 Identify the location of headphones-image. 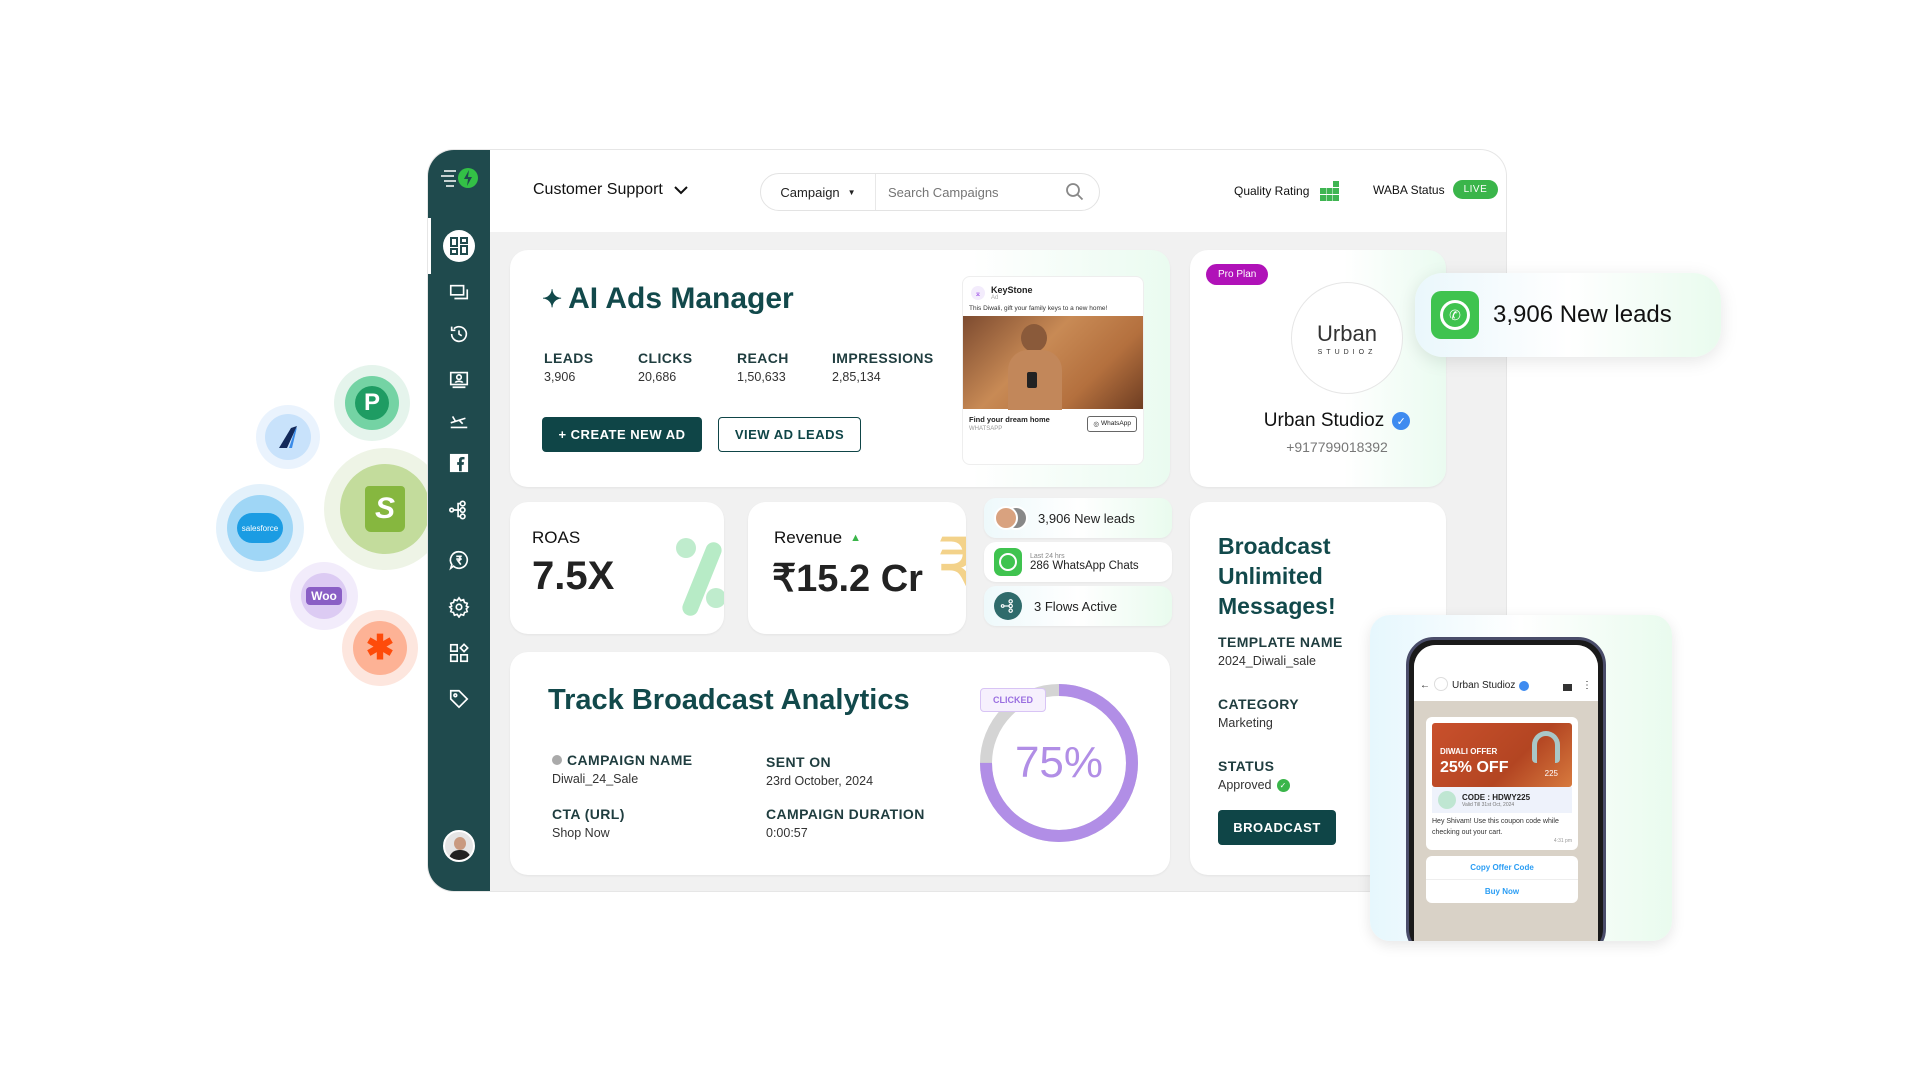
(1546, 747).